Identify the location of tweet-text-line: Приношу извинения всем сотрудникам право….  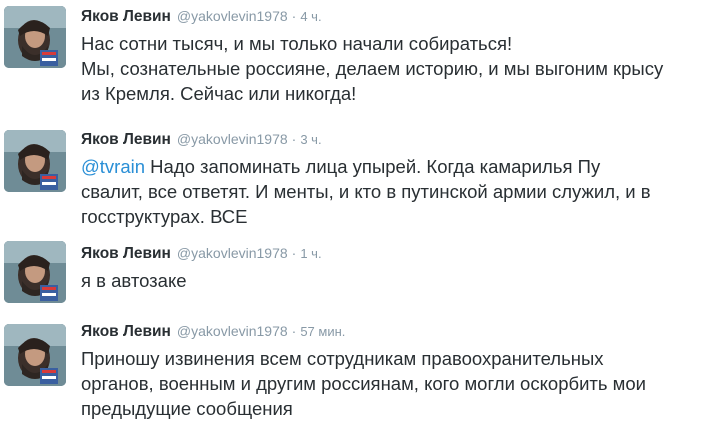
(342, 358).